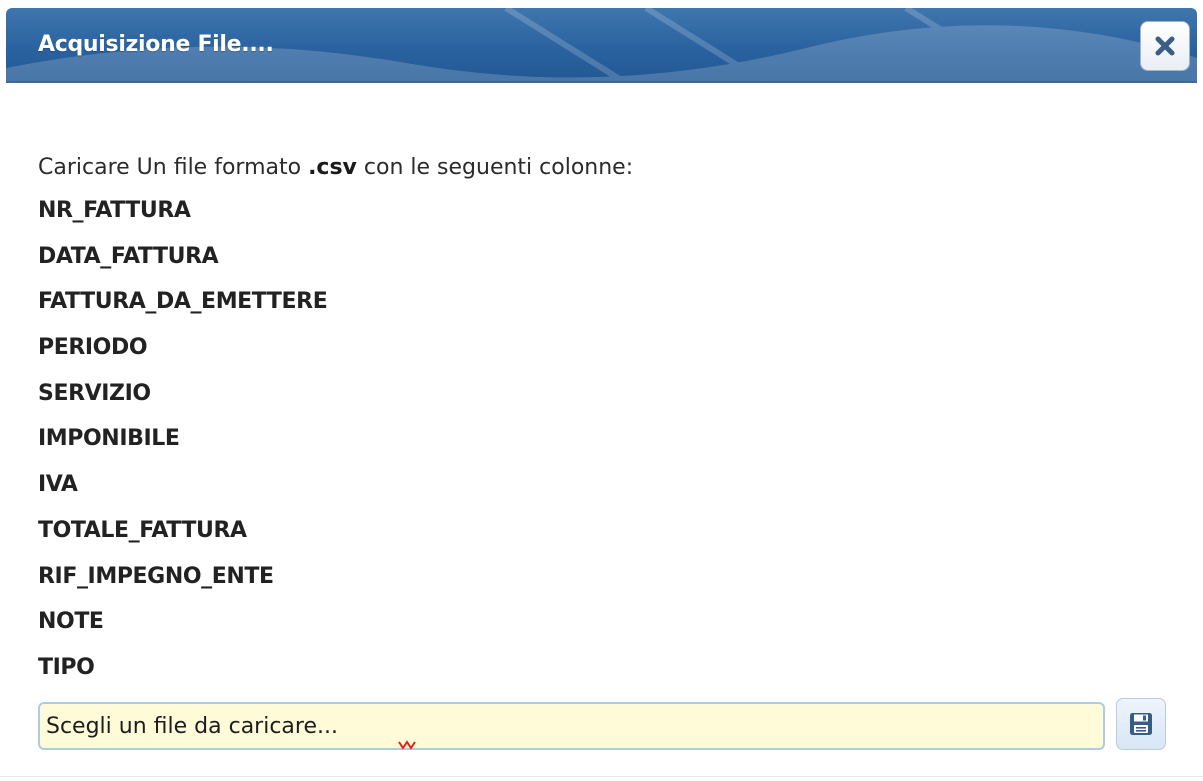 The height and width of the screenshot is (781, 1203). Describe the element at coordinates (156, 576) in the screenshot. I see `column-name: RIF_IMPEGNO_ENTE` at that location.